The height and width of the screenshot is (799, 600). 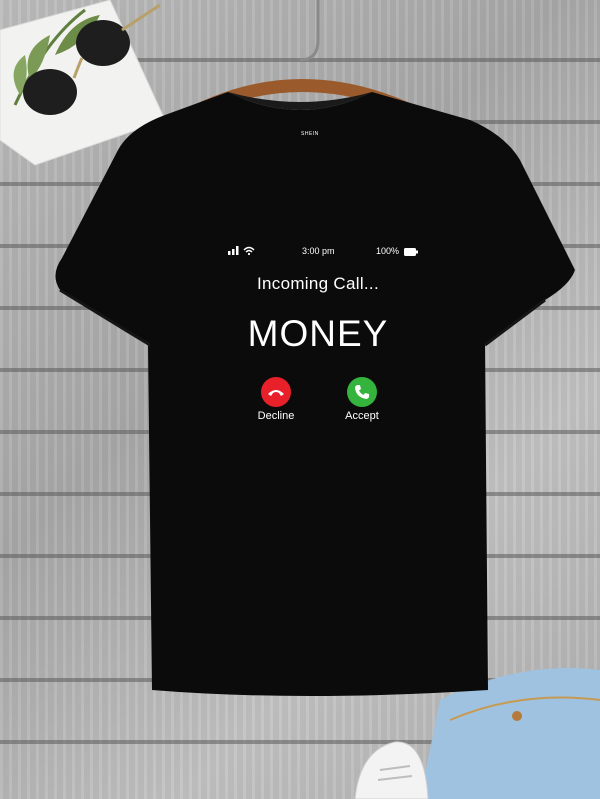 I want to click on accept-button: Accept, so click(x=362, y=399).